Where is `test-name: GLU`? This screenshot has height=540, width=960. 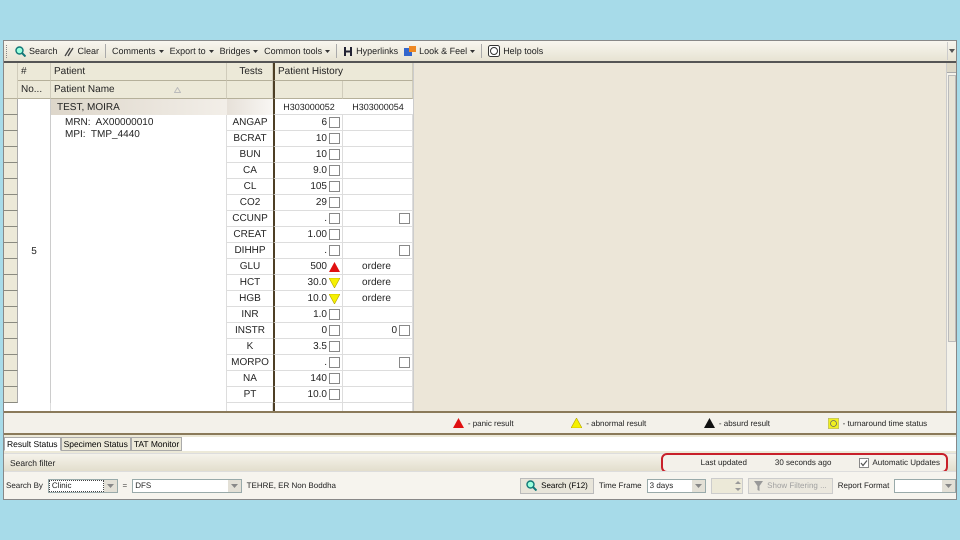
test-name: GLU is located at coordinates (250, 267).